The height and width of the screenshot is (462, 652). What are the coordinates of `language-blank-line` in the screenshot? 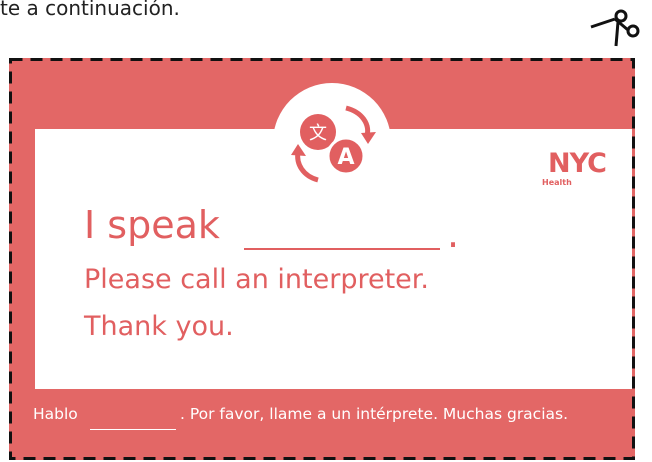 It's located at (342, 249).